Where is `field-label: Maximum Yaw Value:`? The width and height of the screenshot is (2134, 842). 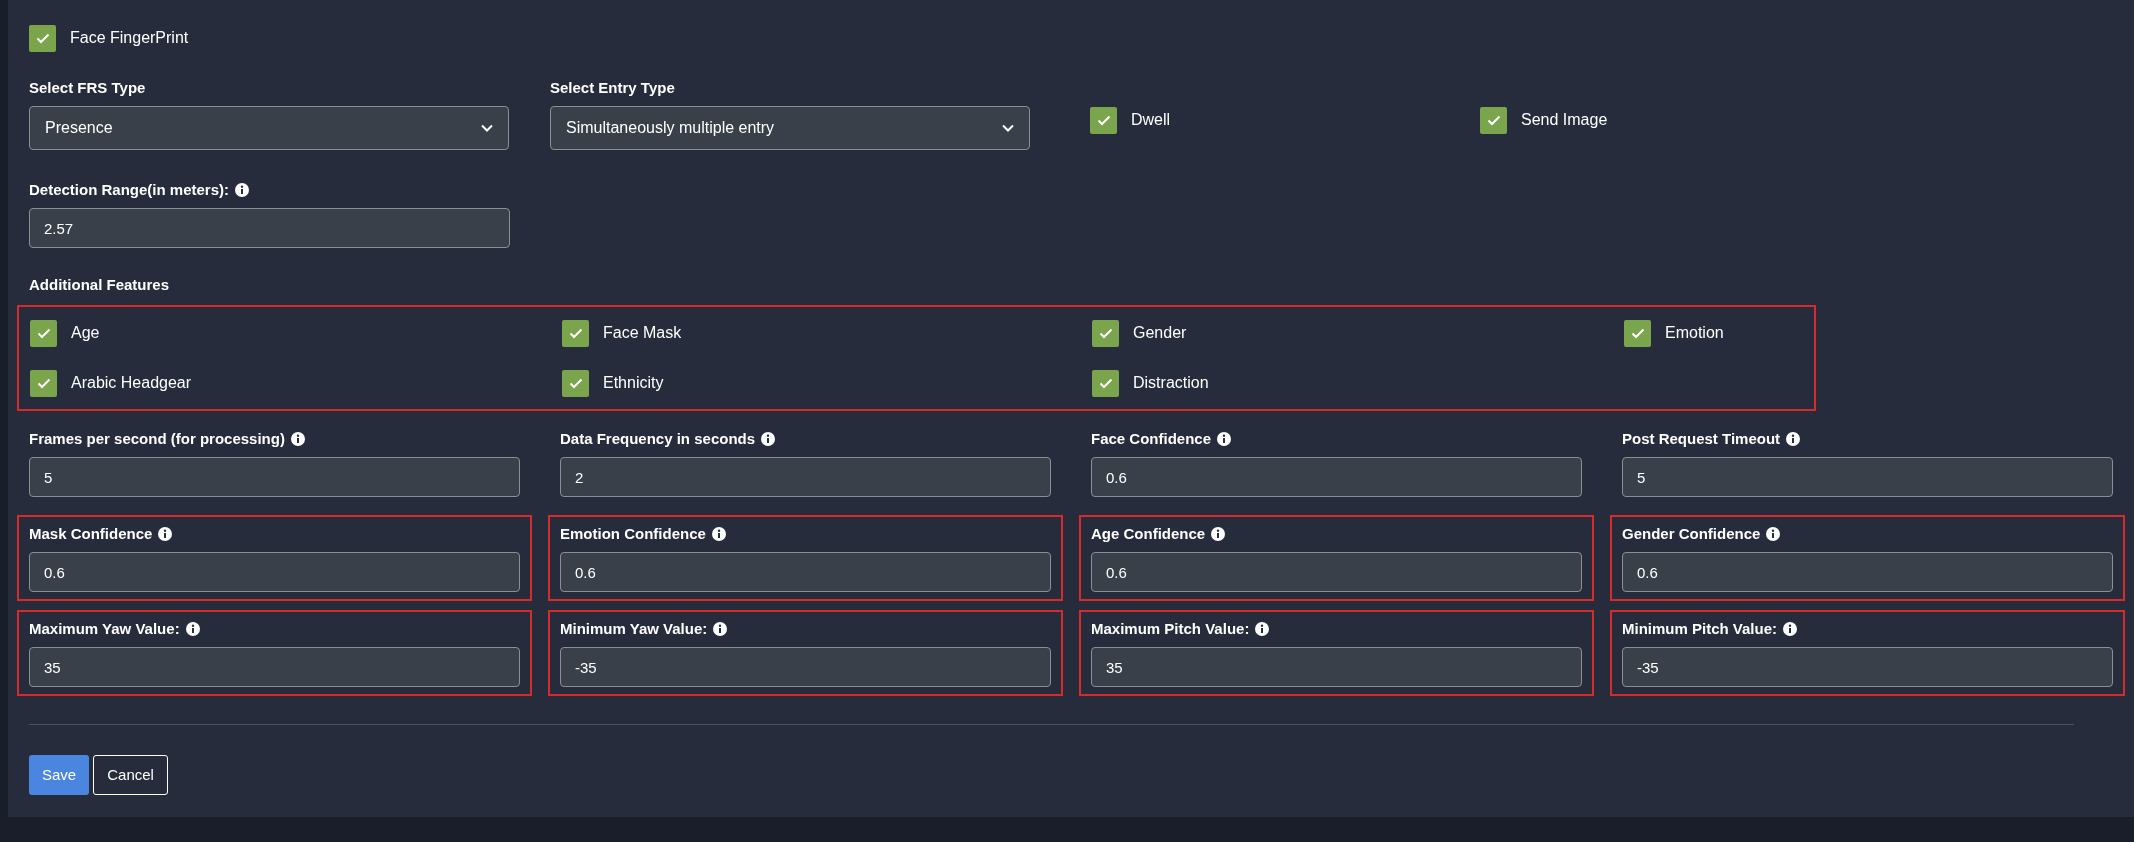
field-label: Maximum Yaw Value: is located at coordinates (104, 628).